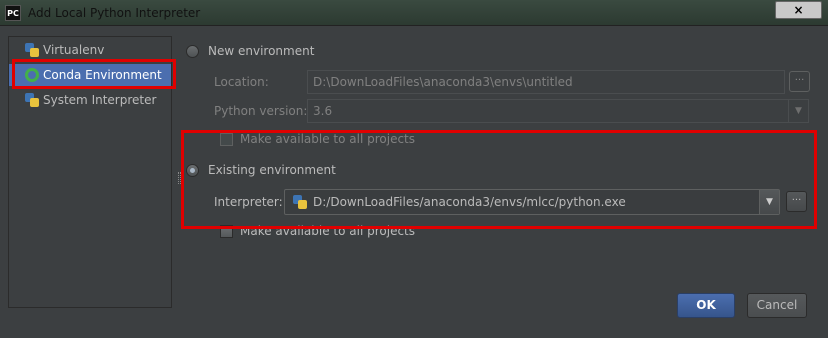 The height and width of the screenshot is (338, 828). Describe the element at coordinates (94, 74) in the screenshot. I see `sidebar-highlight-box` at that location.